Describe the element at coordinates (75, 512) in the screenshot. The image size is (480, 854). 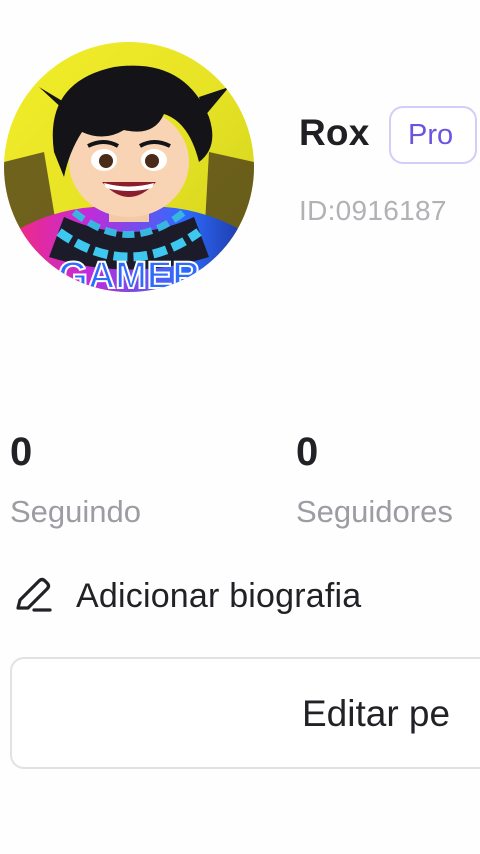
I see `following-label: Seguindo` at that location.